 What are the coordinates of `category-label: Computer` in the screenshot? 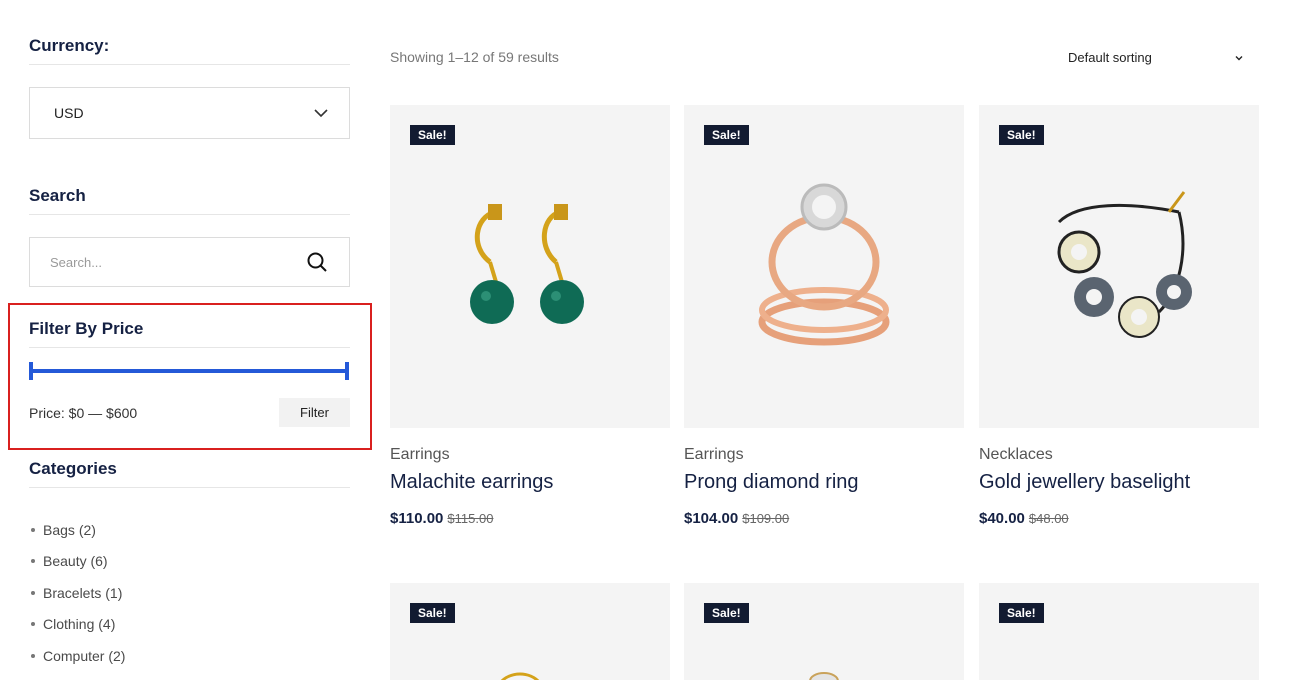 It's located at (74, 655).